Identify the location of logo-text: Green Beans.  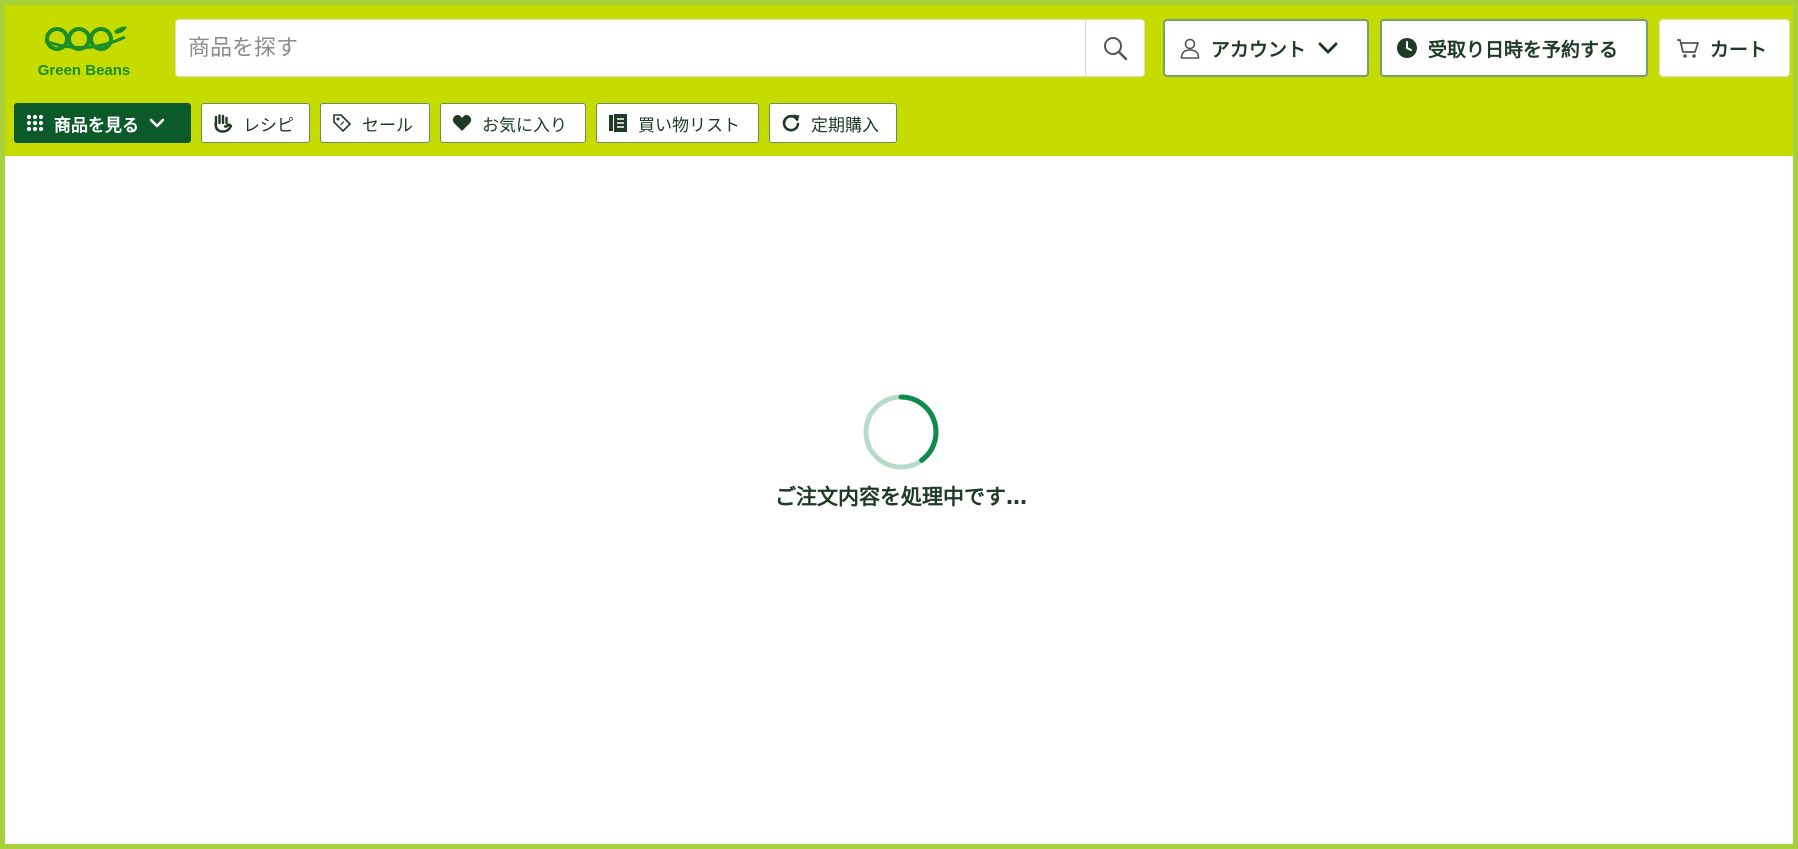
(84, 70).